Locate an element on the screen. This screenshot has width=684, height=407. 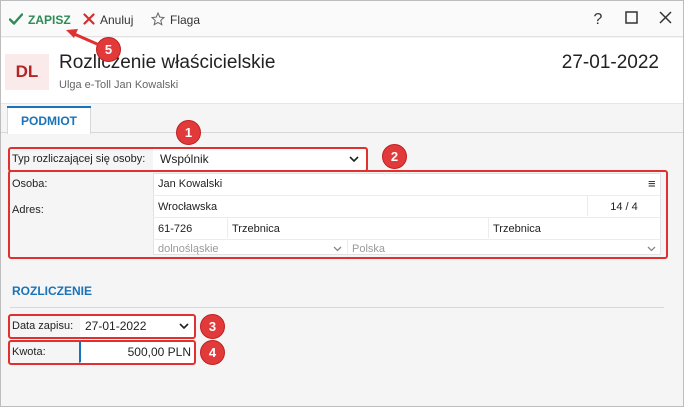
marker-2: 2 is located at coordinates (394, 156).